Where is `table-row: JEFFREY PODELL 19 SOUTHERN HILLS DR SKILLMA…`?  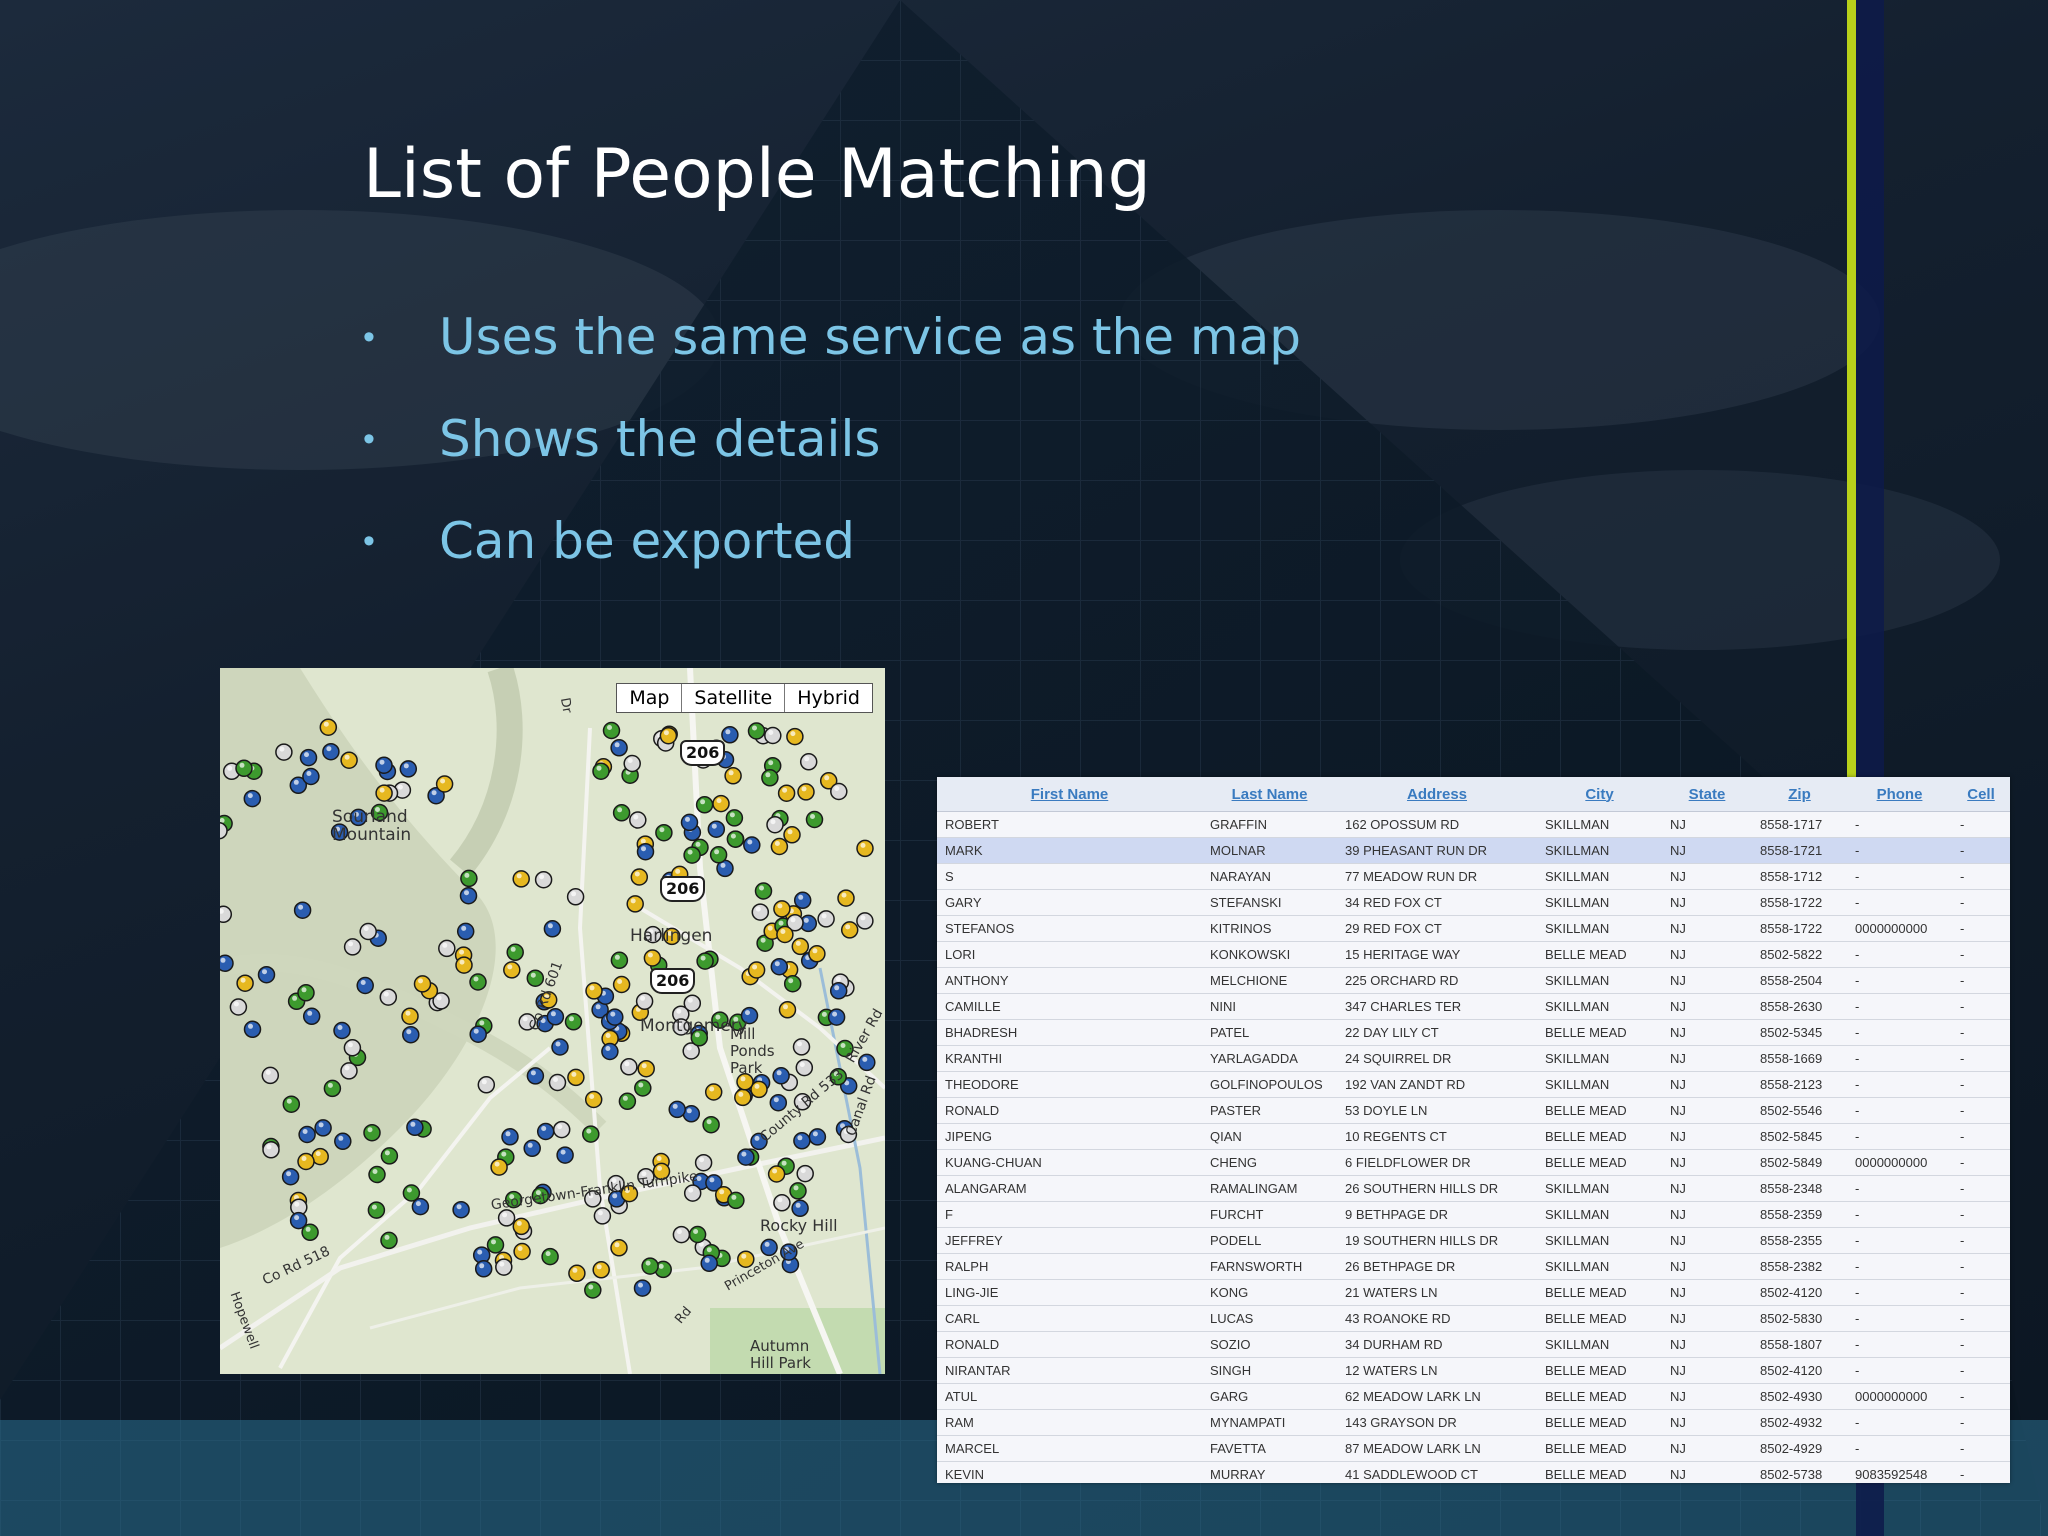 table-row: JEFFREY PODELL 19 SOUTHERN HILLS DR SKILLMA… is located at coordinates (1473, 1240).